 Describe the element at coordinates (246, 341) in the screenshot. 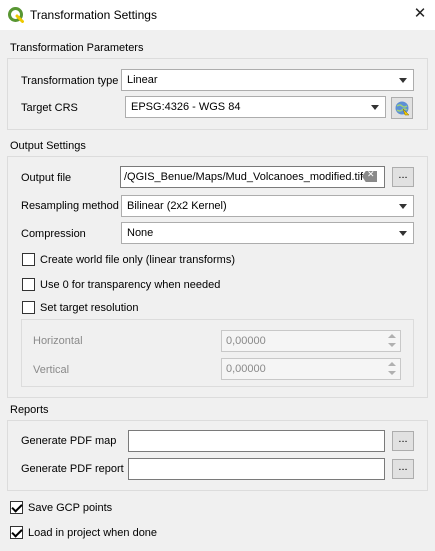

I see `horizontal-value: 0,00000` at that location.